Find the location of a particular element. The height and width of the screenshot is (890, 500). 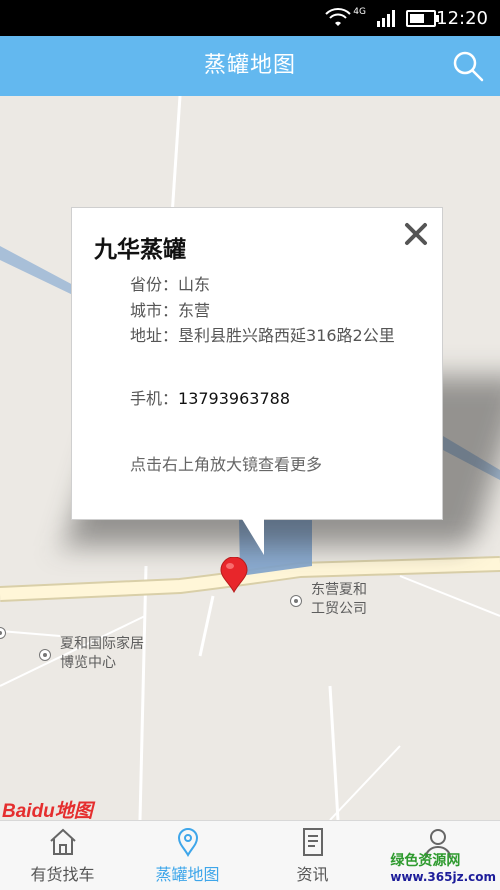

poi-label: 夏和国际家居博览中心 is located at coordinates (103, 654).